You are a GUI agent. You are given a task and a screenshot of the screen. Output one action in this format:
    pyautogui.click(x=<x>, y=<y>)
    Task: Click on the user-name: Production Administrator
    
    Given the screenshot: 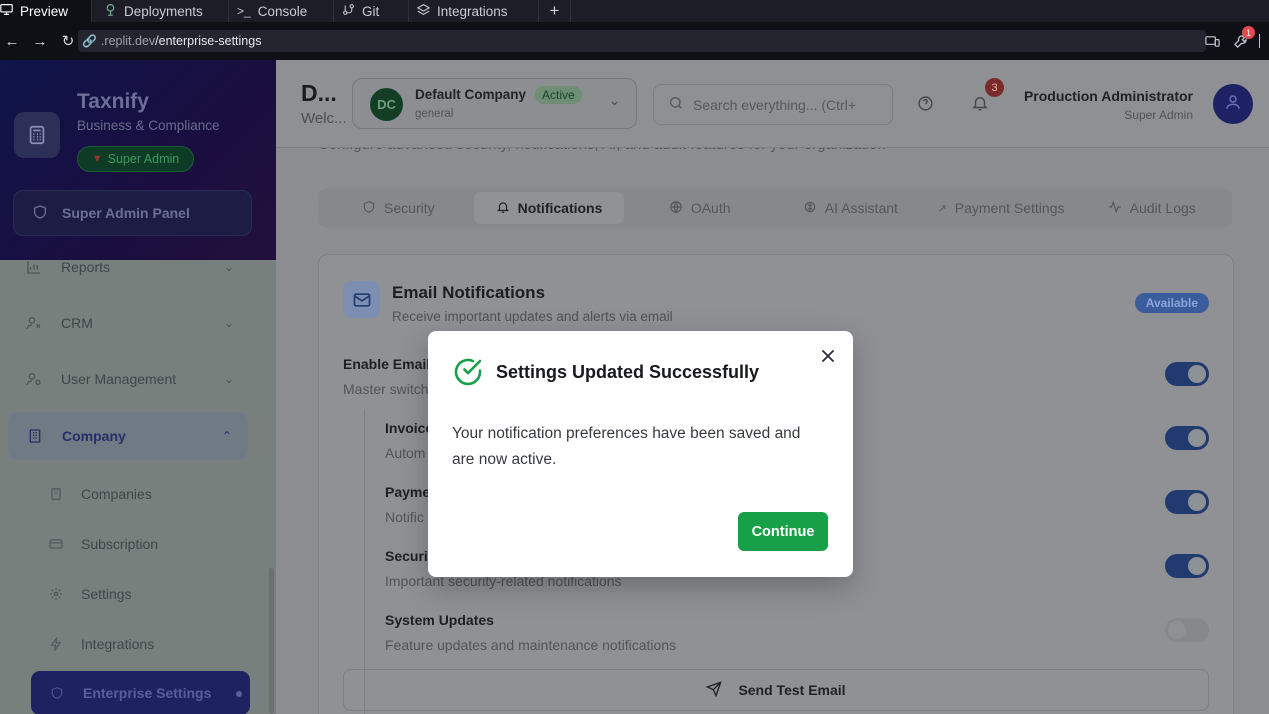 What is the action you would take?
    pyautogui.click(x=1108, y=96)
    